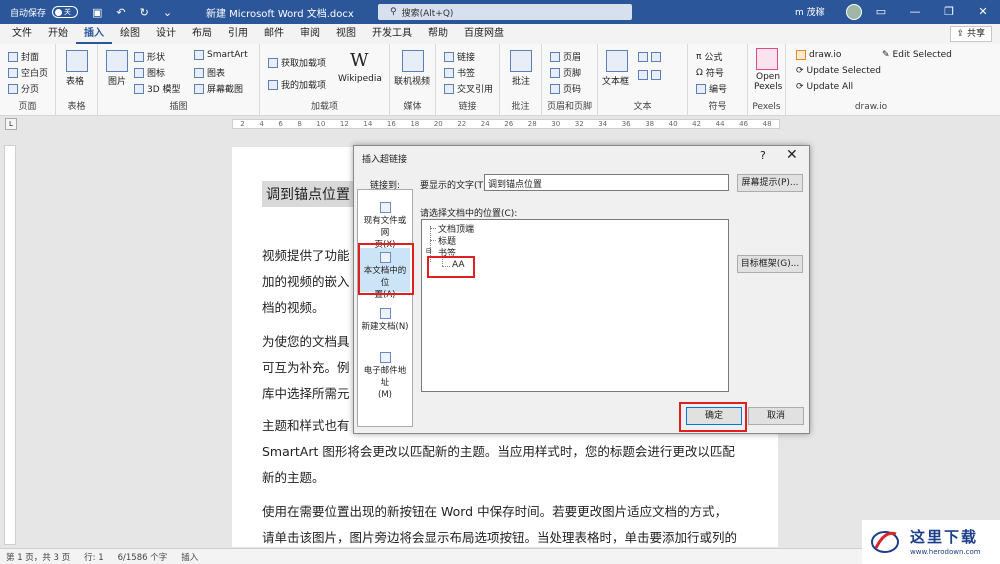  Describe the element at coordinates (117, 61) in the screenshot. I see `picture-icon` at that location.